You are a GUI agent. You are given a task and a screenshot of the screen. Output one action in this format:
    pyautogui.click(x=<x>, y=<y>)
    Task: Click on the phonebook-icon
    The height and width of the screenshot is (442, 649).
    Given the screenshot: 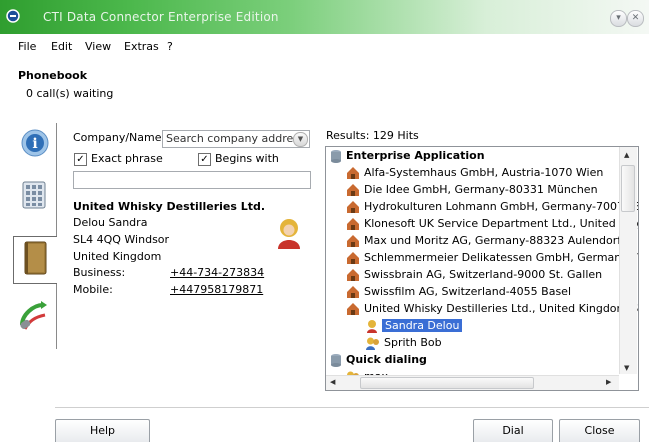 What is the action you would take?
    pyautogui.click(x=35, y=258)
    